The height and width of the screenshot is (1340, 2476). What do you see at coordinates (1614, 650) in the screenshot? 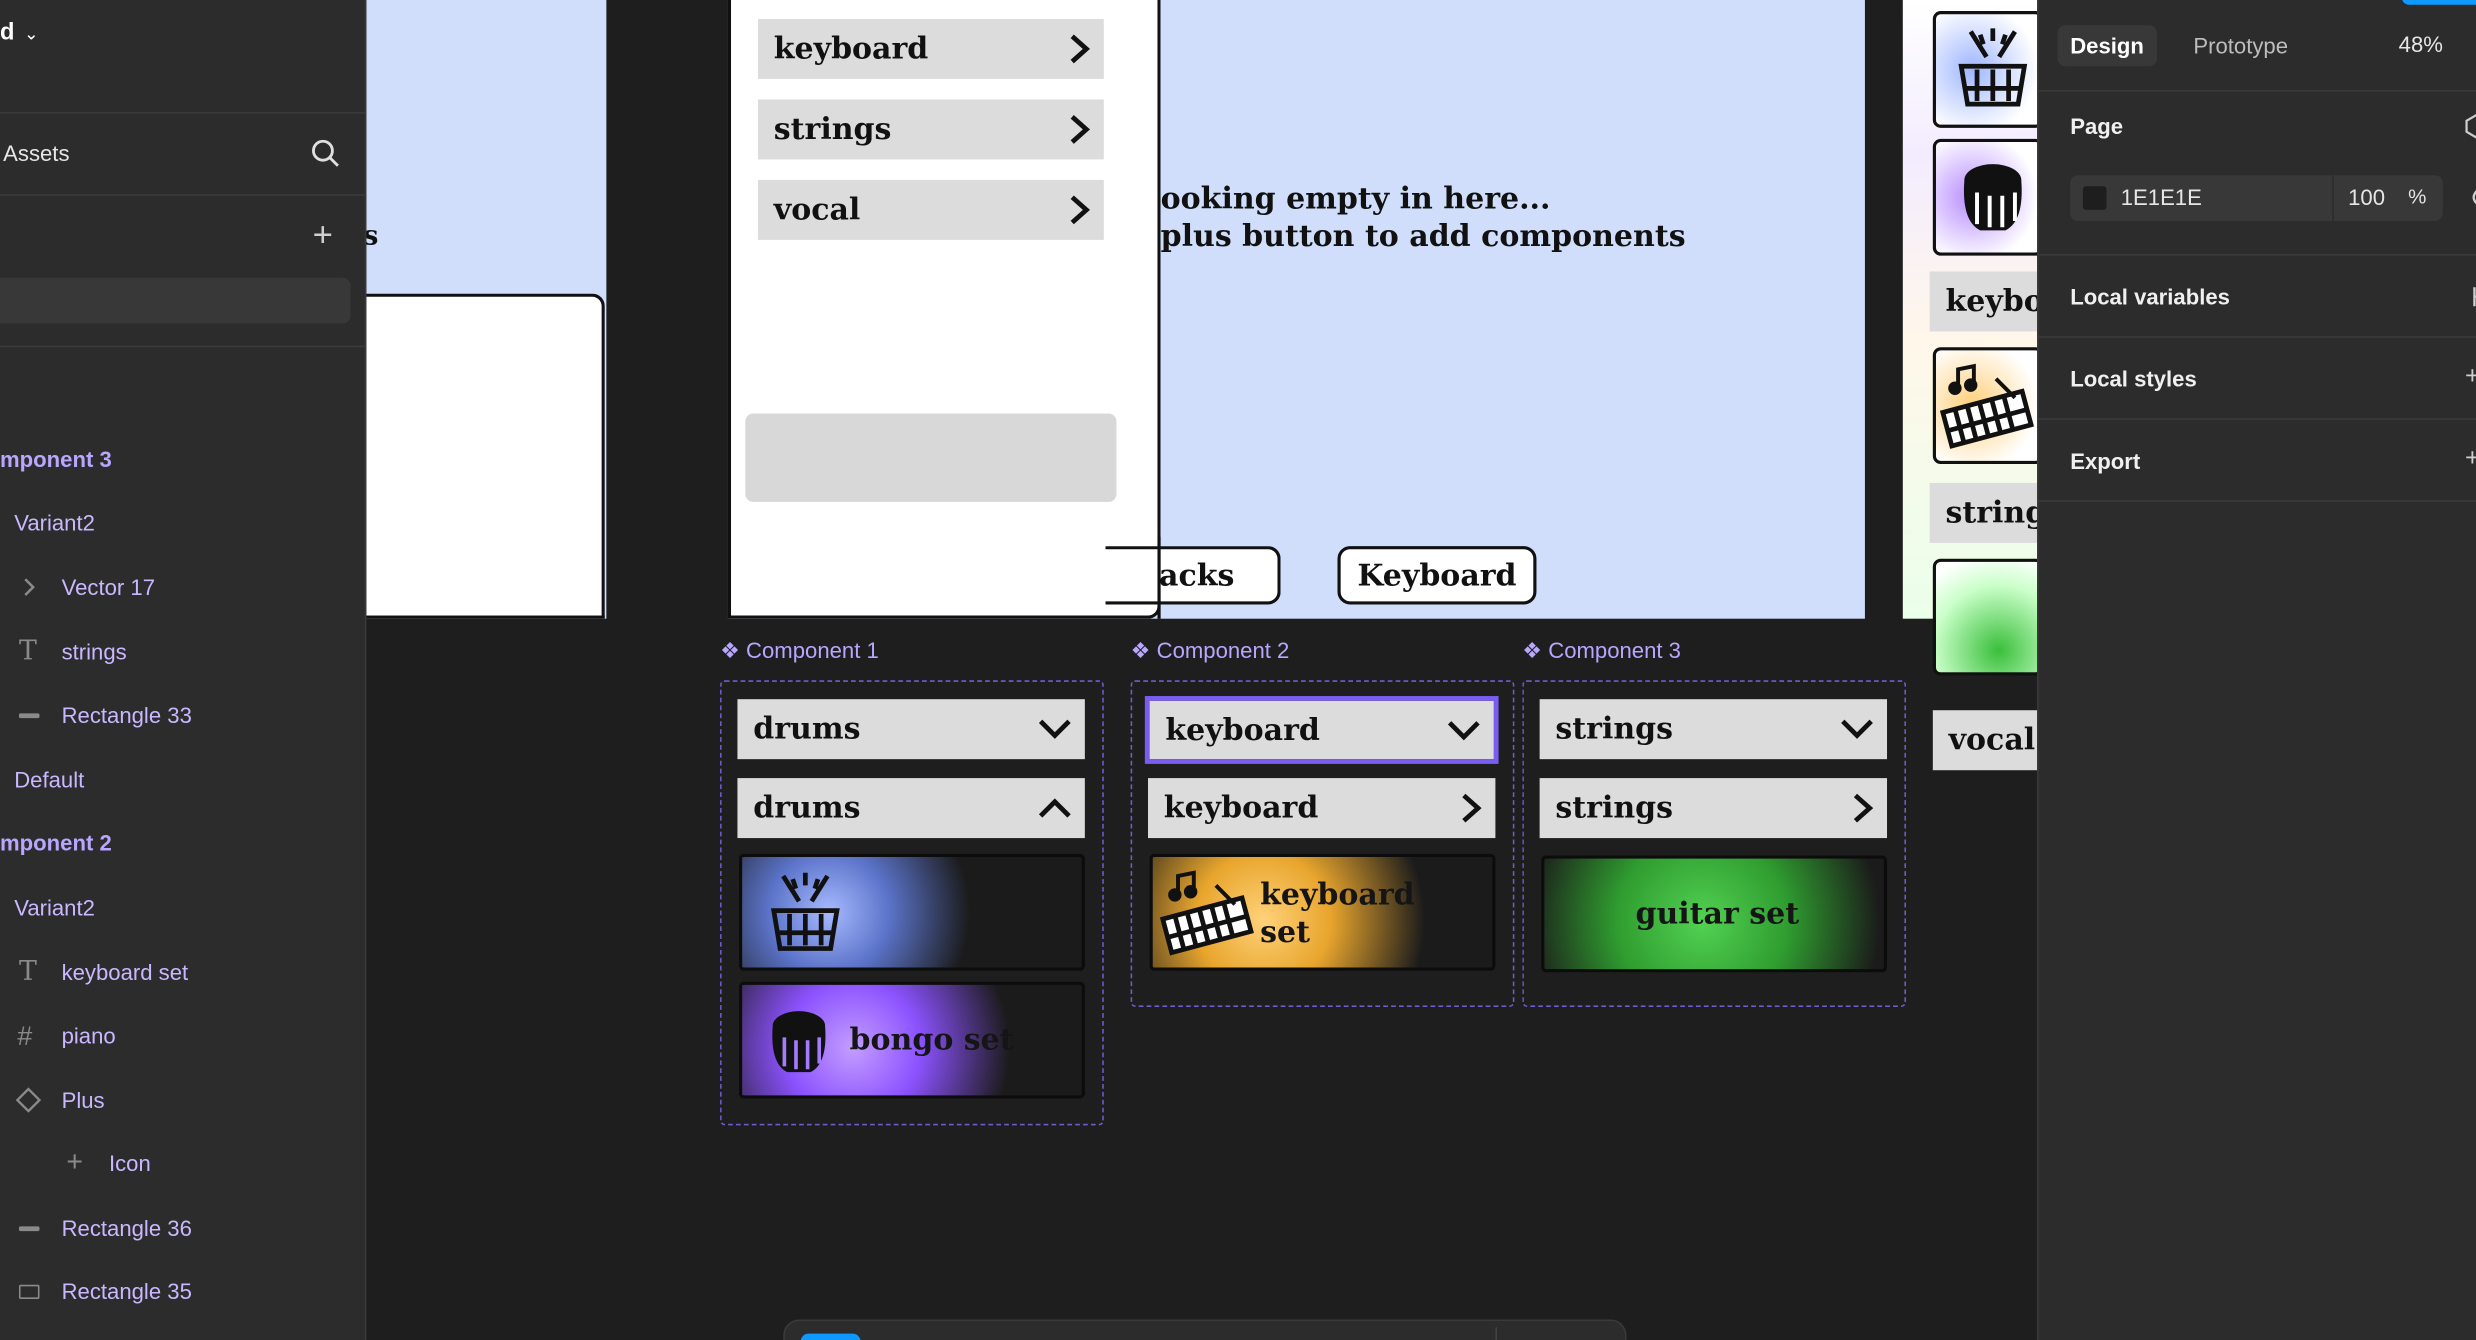
I see `component-3-name: Component 3` at bounding box center [1614, 650].